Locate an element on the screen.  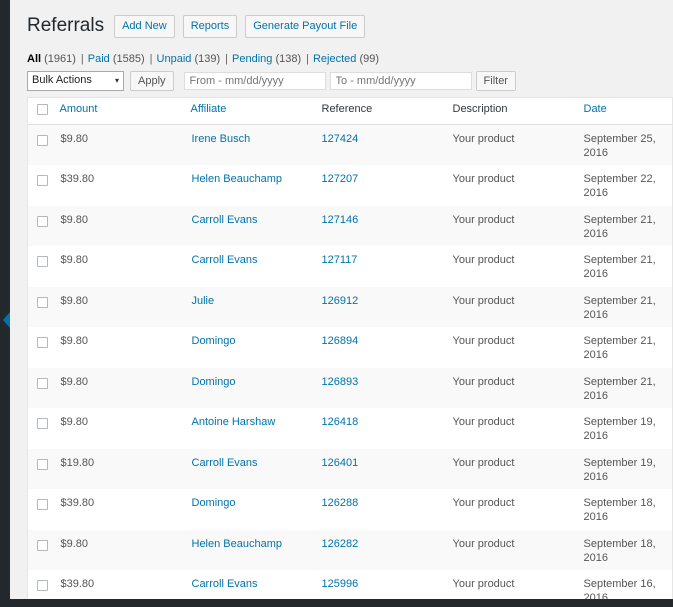
filter-all-label: All is located at coordinates (34, 59).